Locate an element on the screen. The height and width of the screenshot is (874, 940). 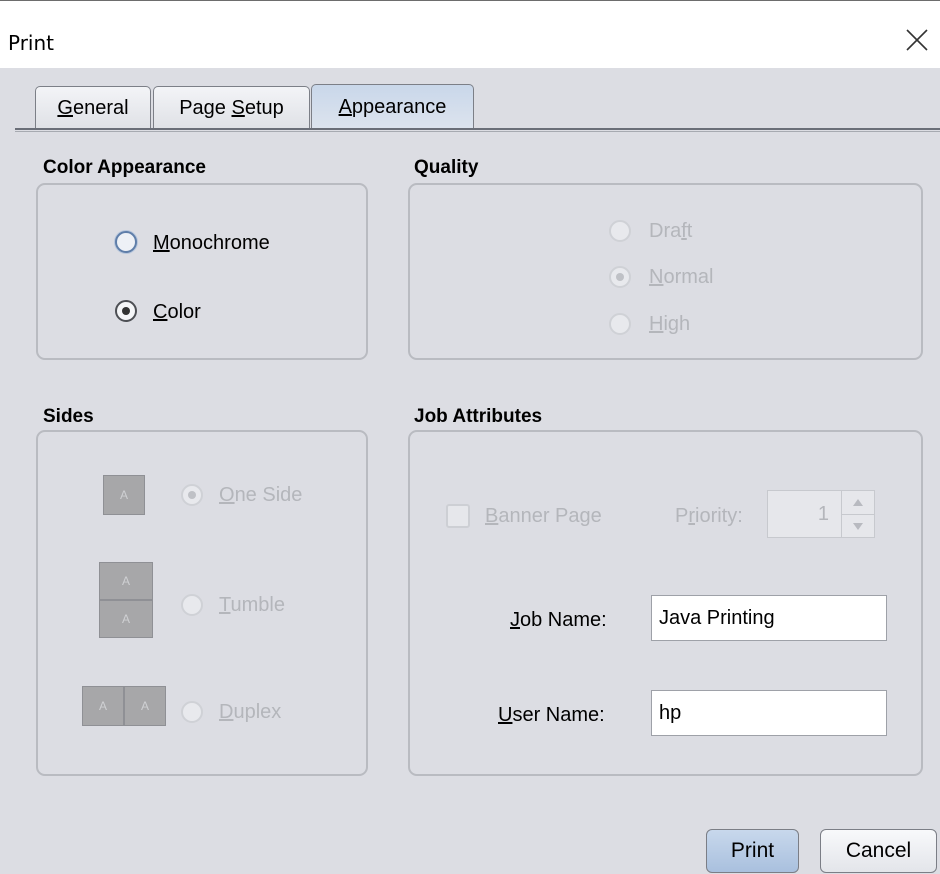
banner-page-checkbox is located at coordinates (458, 516).